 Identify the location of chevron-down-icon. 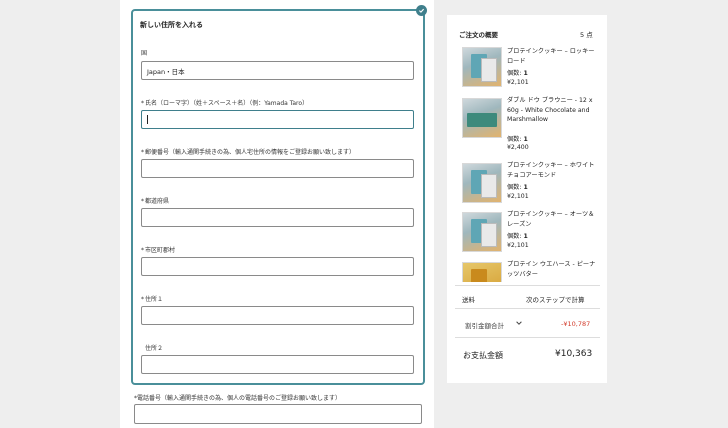
(519, 323).